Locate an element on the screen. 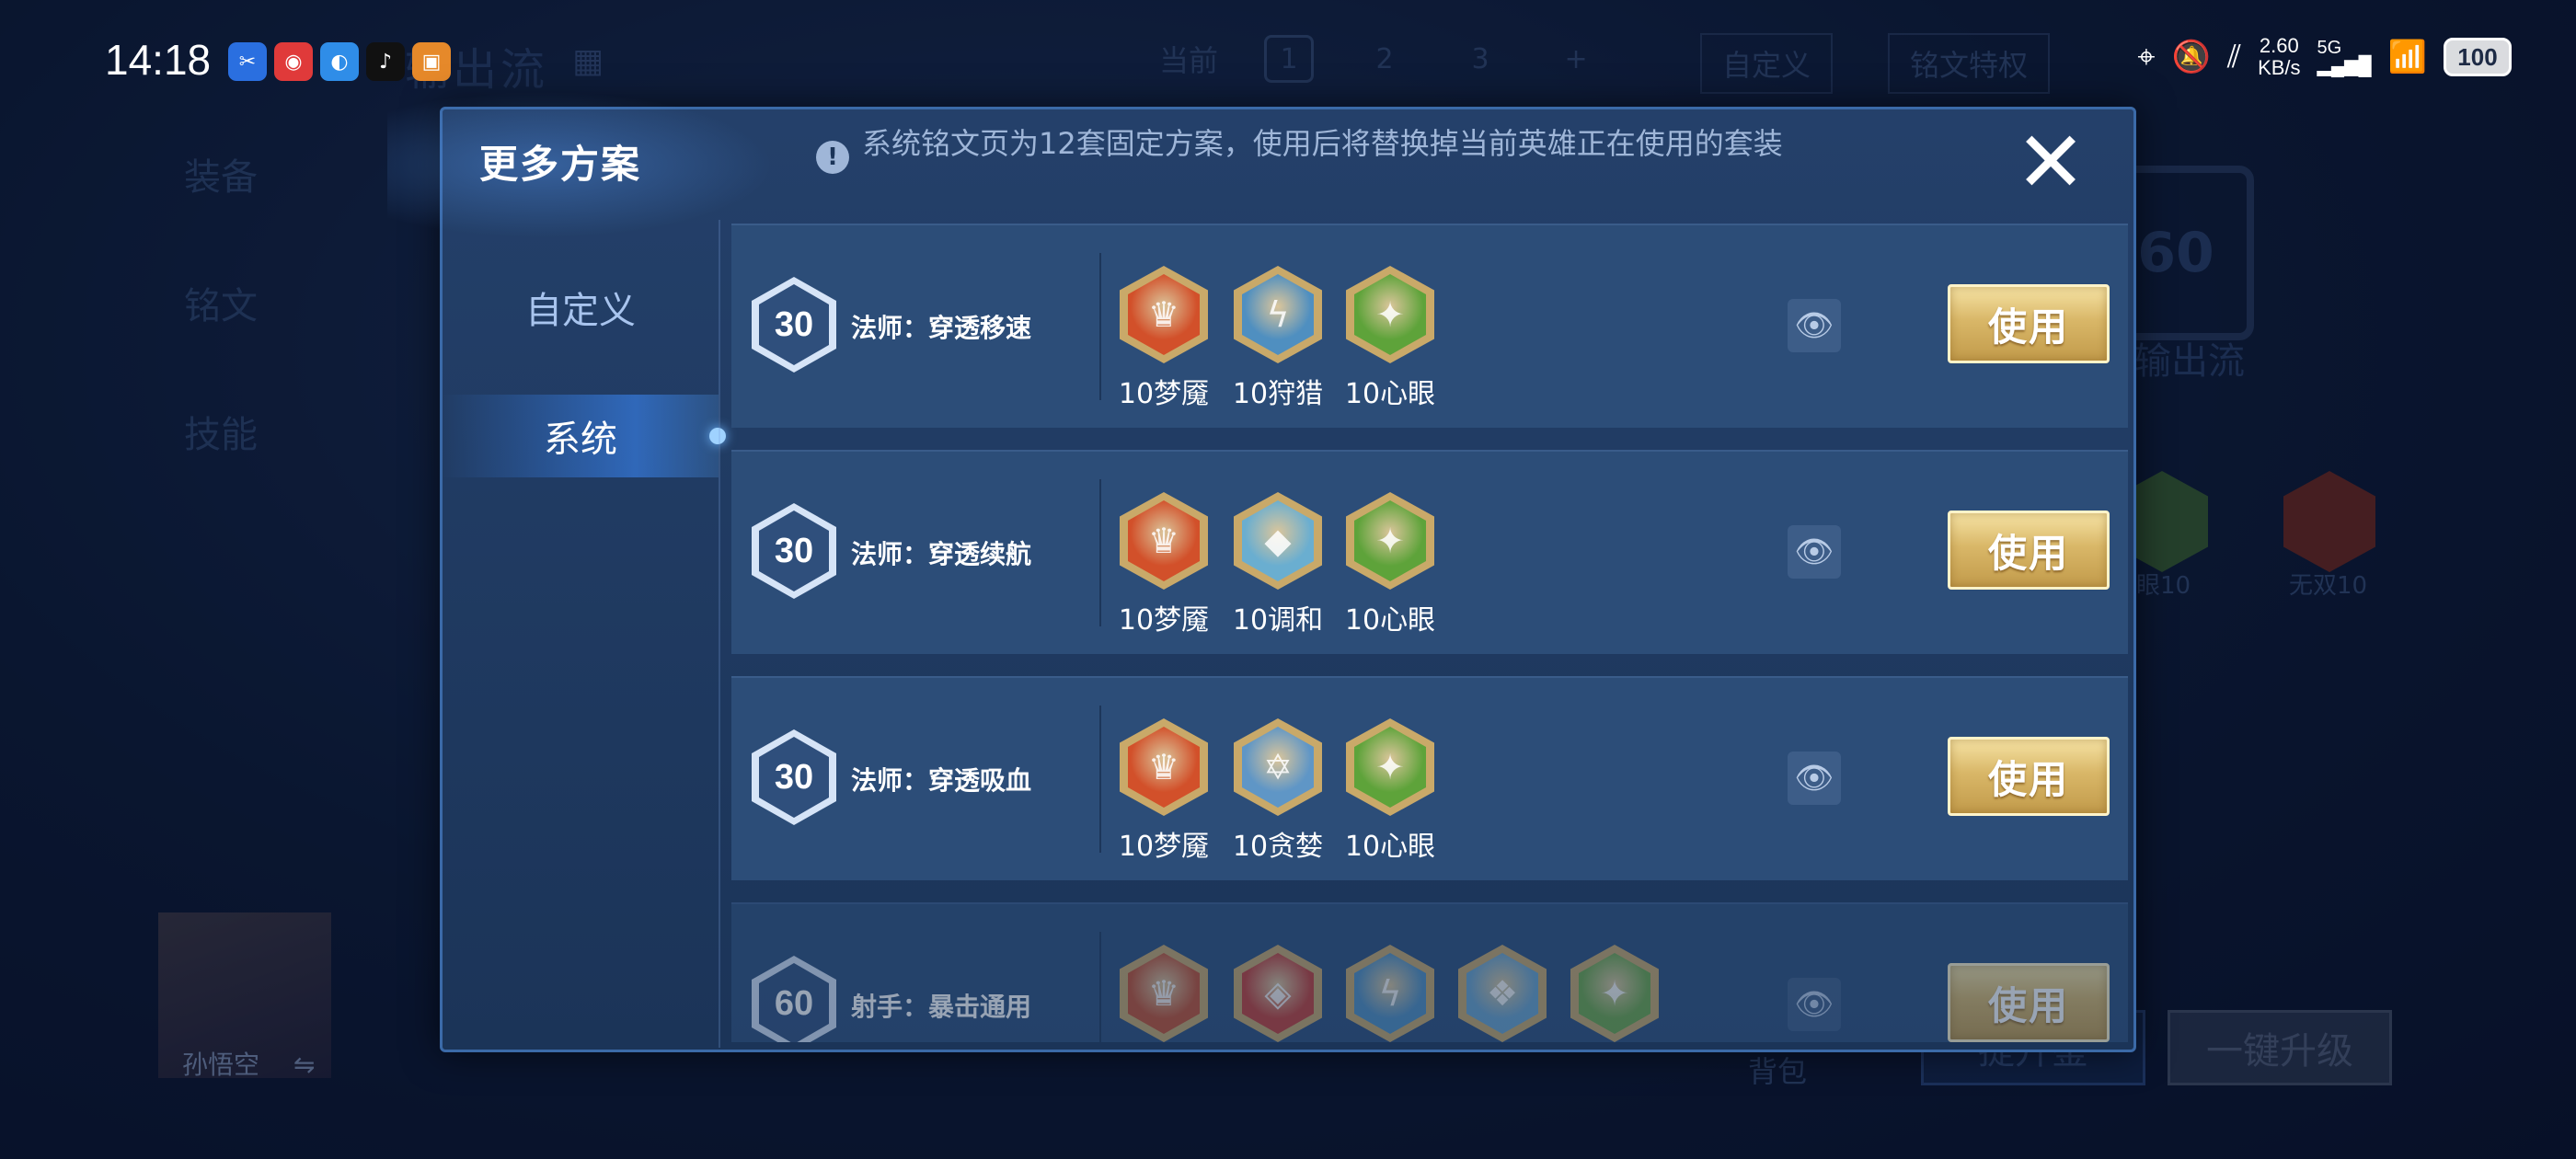 This screenshot has width=2576, height=1159. rune-glyph: ❖ is located at coordinates (1502, 993).